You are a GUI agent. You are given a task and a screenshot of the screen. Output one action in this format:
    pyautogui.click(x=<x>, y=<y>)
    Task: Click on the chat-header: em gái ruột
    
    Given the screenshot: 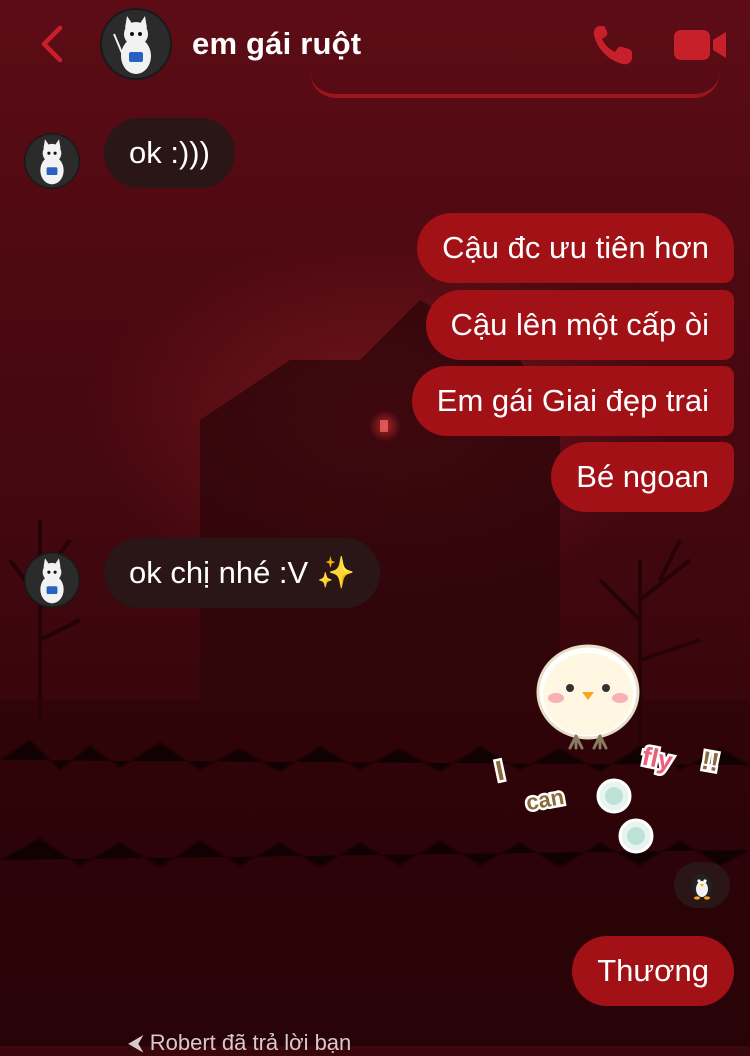 What is the action you would take?
    pyautogui.click(x=375, y=49)
    